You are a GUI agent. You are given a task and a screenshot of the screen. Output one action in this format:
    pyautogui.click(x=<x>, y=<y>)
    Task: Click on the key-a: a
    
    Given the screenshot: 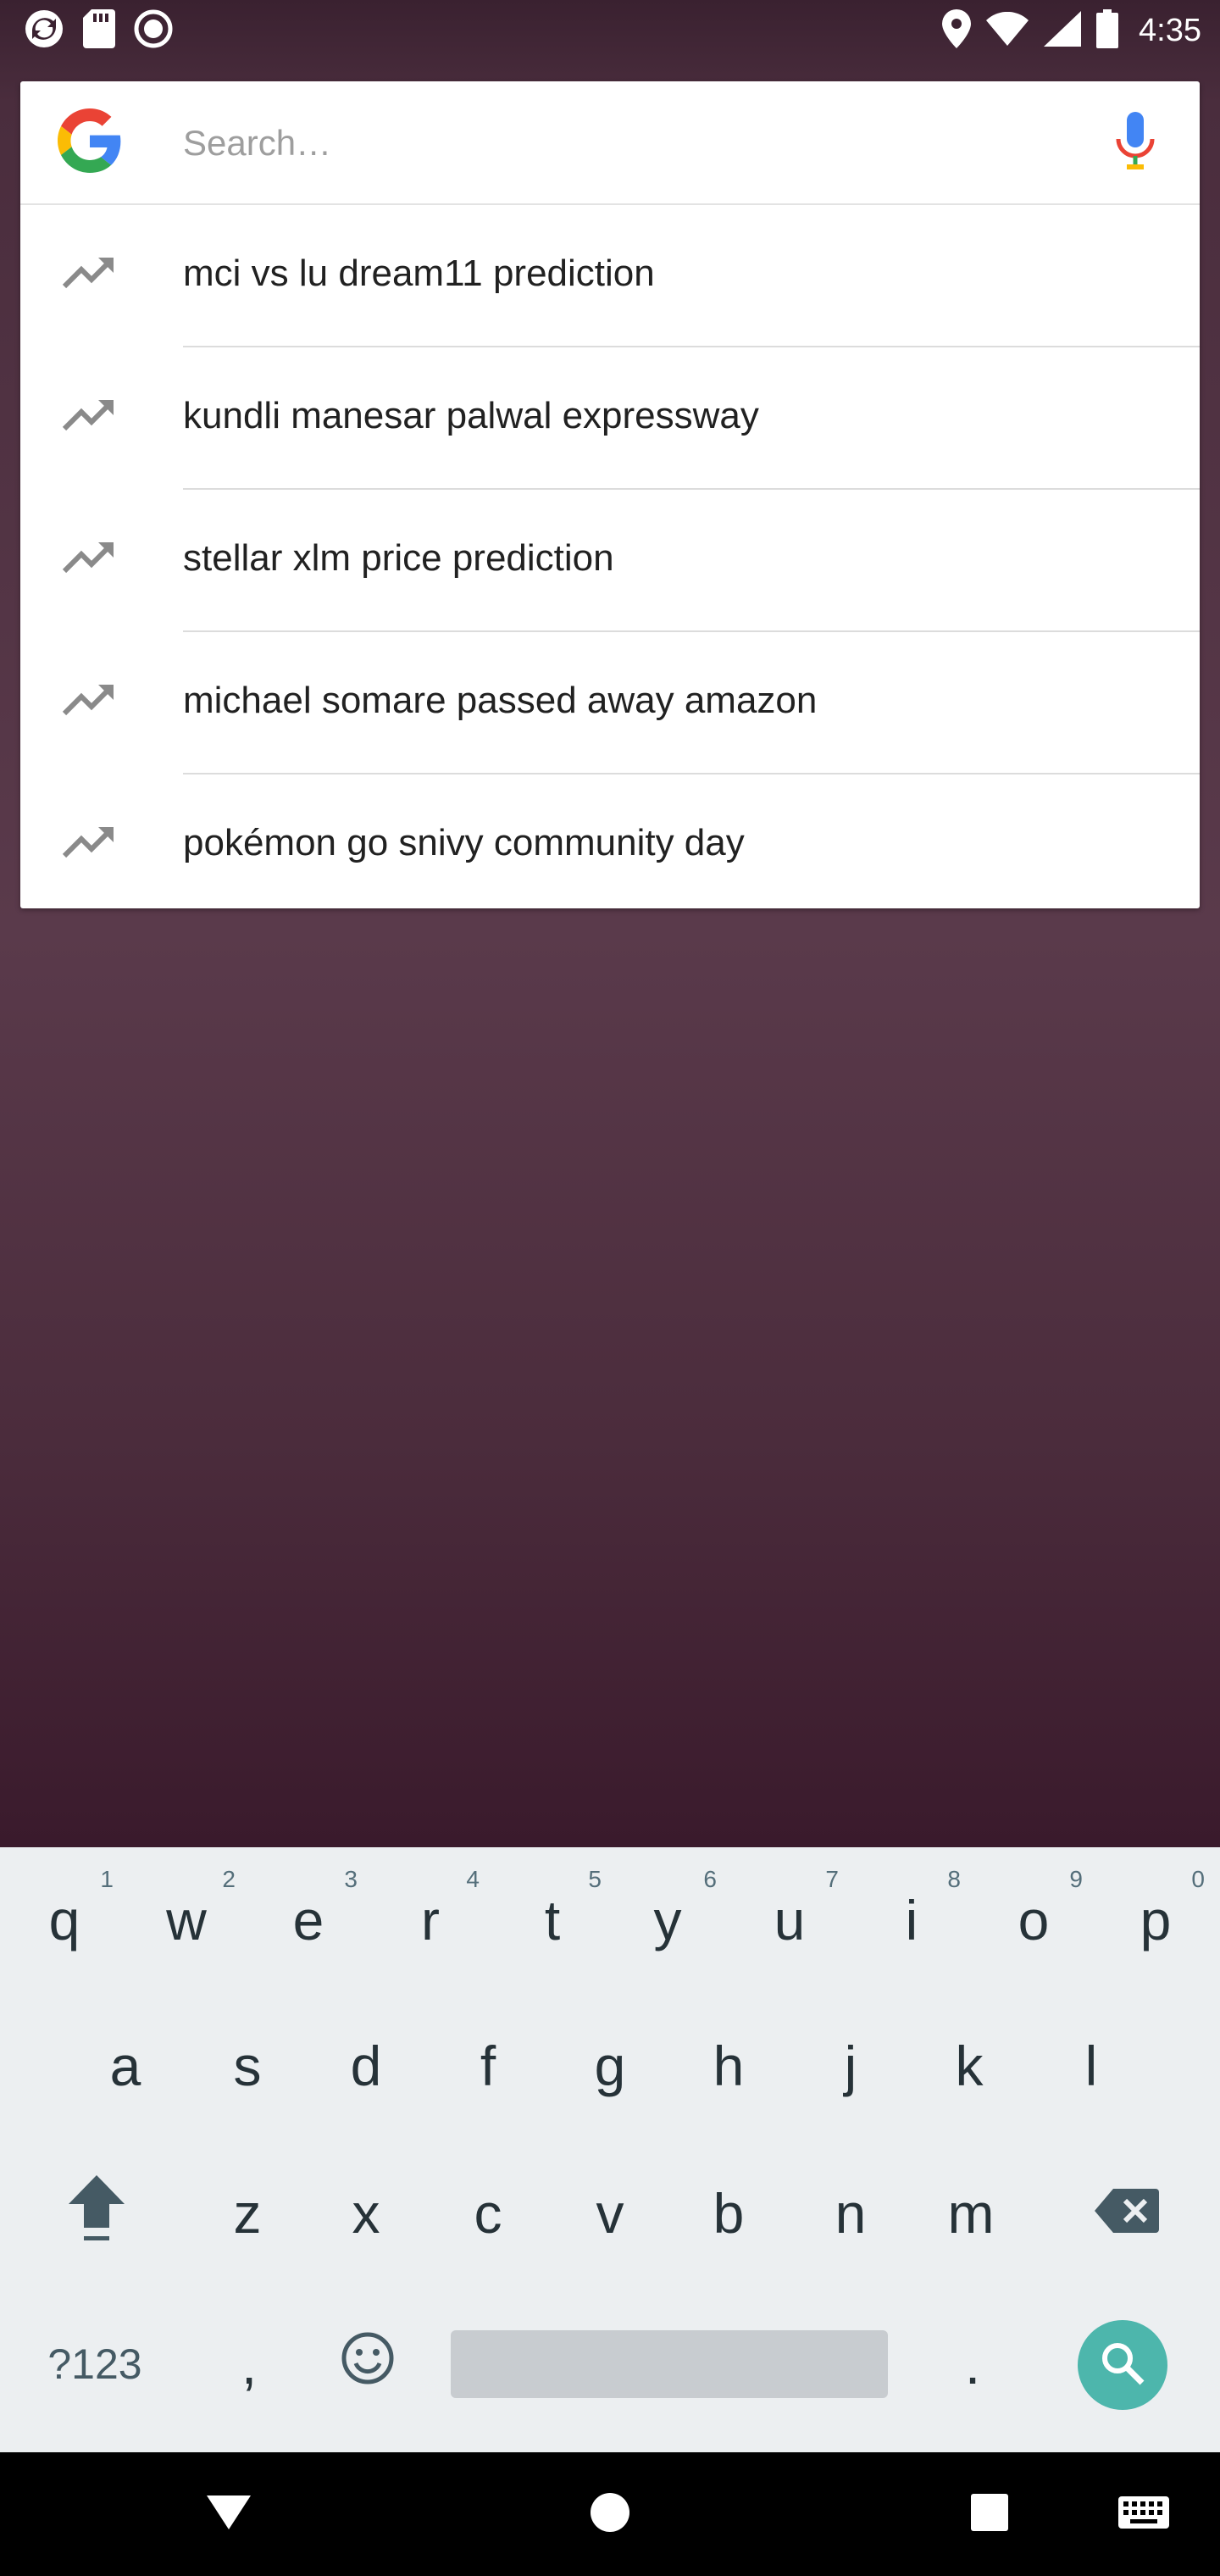 What is the action you would take?
    pyautogui.click(x=125, y=2066)
    